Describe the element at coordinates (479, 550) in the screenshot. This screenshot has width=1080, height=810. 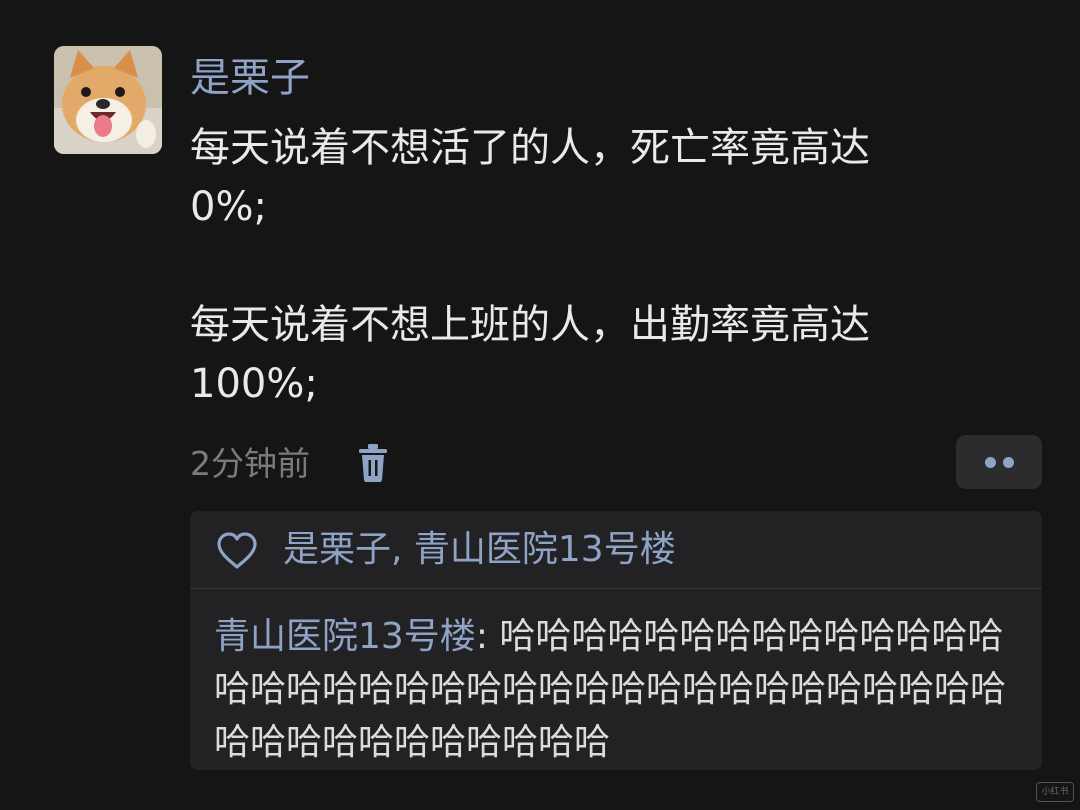
I see `likes-names: 是栗子, 青山医院13号楼` at that location.